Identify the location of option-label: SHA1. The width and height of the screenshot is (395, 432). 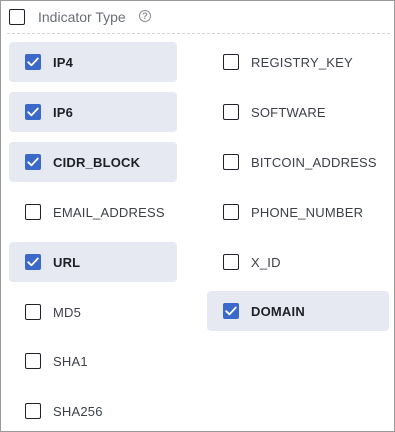
(70, 361).